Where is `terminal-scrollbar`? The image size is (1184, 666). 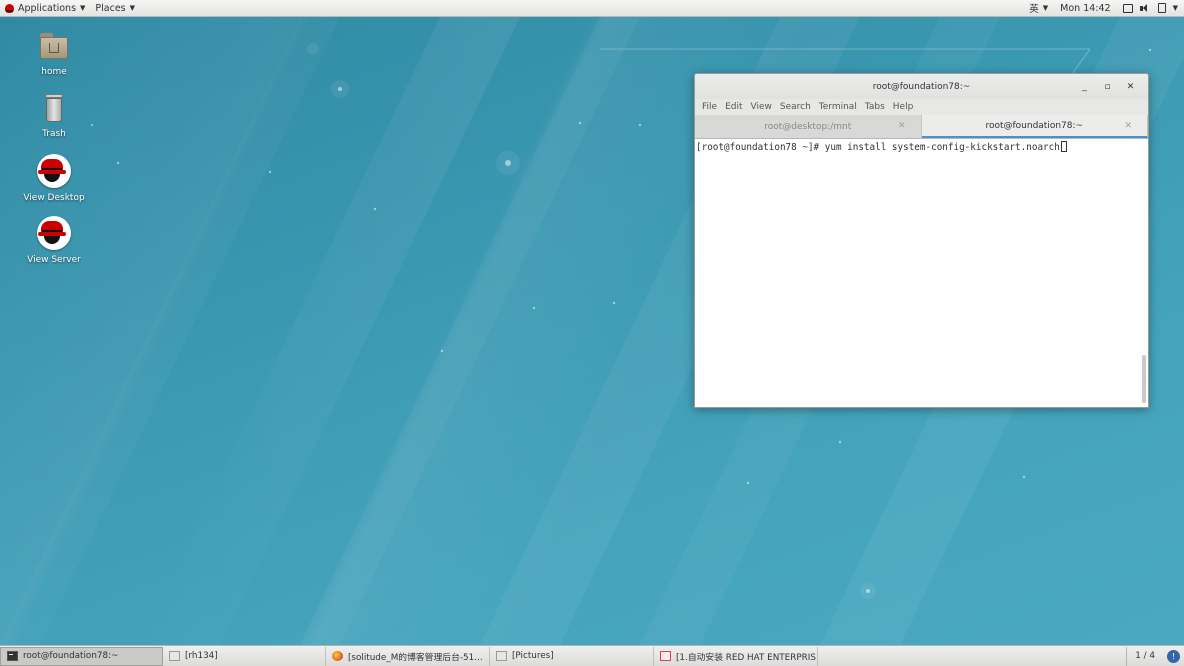 terminal-scrollbar is located at coordinates (1143, 272).